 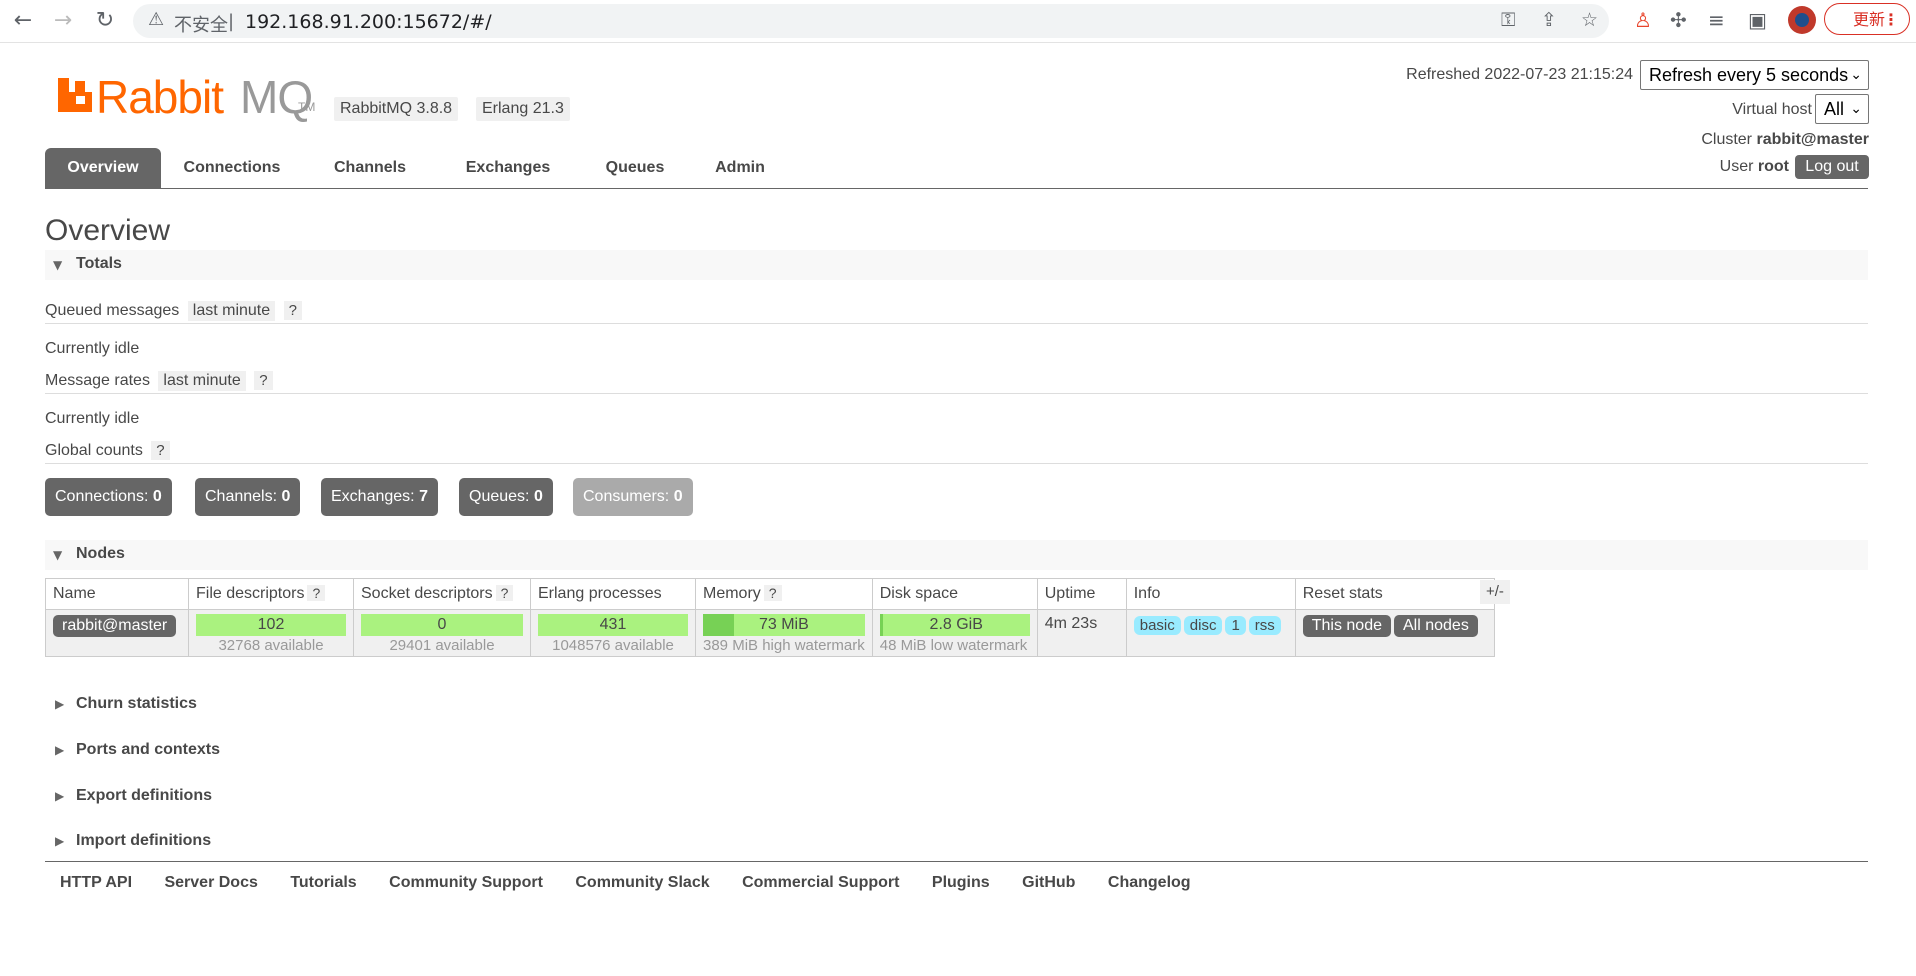 I want to click on node-name-link: rabbit@master, so click(x=115, y=626).